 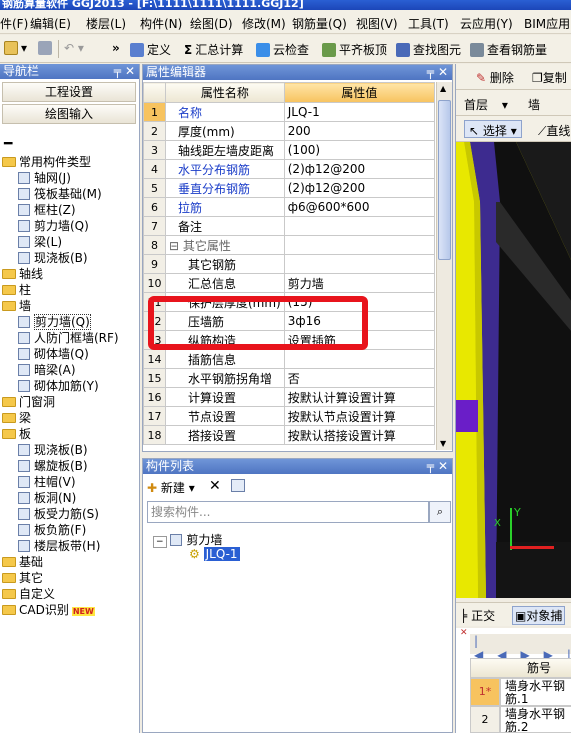 What do you see at coordinates (47, 370) in the screenshot?
I see `nav-item: 暗梁(A)` at bounding box center [47, 370].